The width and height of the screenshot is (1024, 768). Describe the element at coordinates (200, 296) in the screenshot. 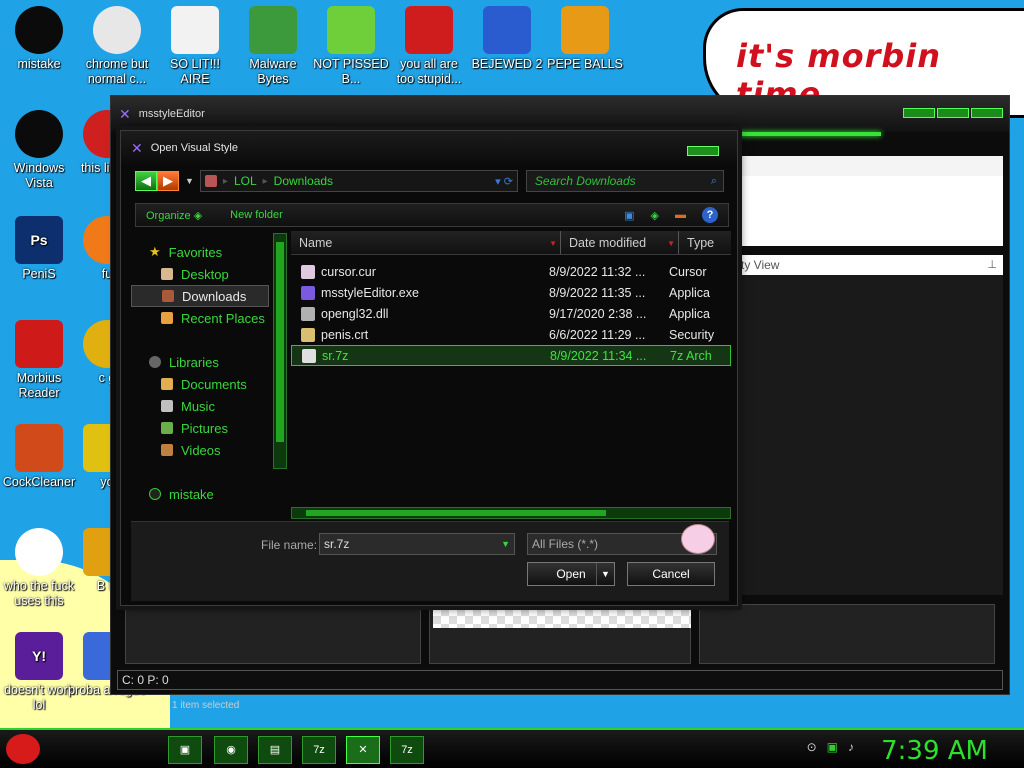

I see `nav-downloads: Downloads` at that location.